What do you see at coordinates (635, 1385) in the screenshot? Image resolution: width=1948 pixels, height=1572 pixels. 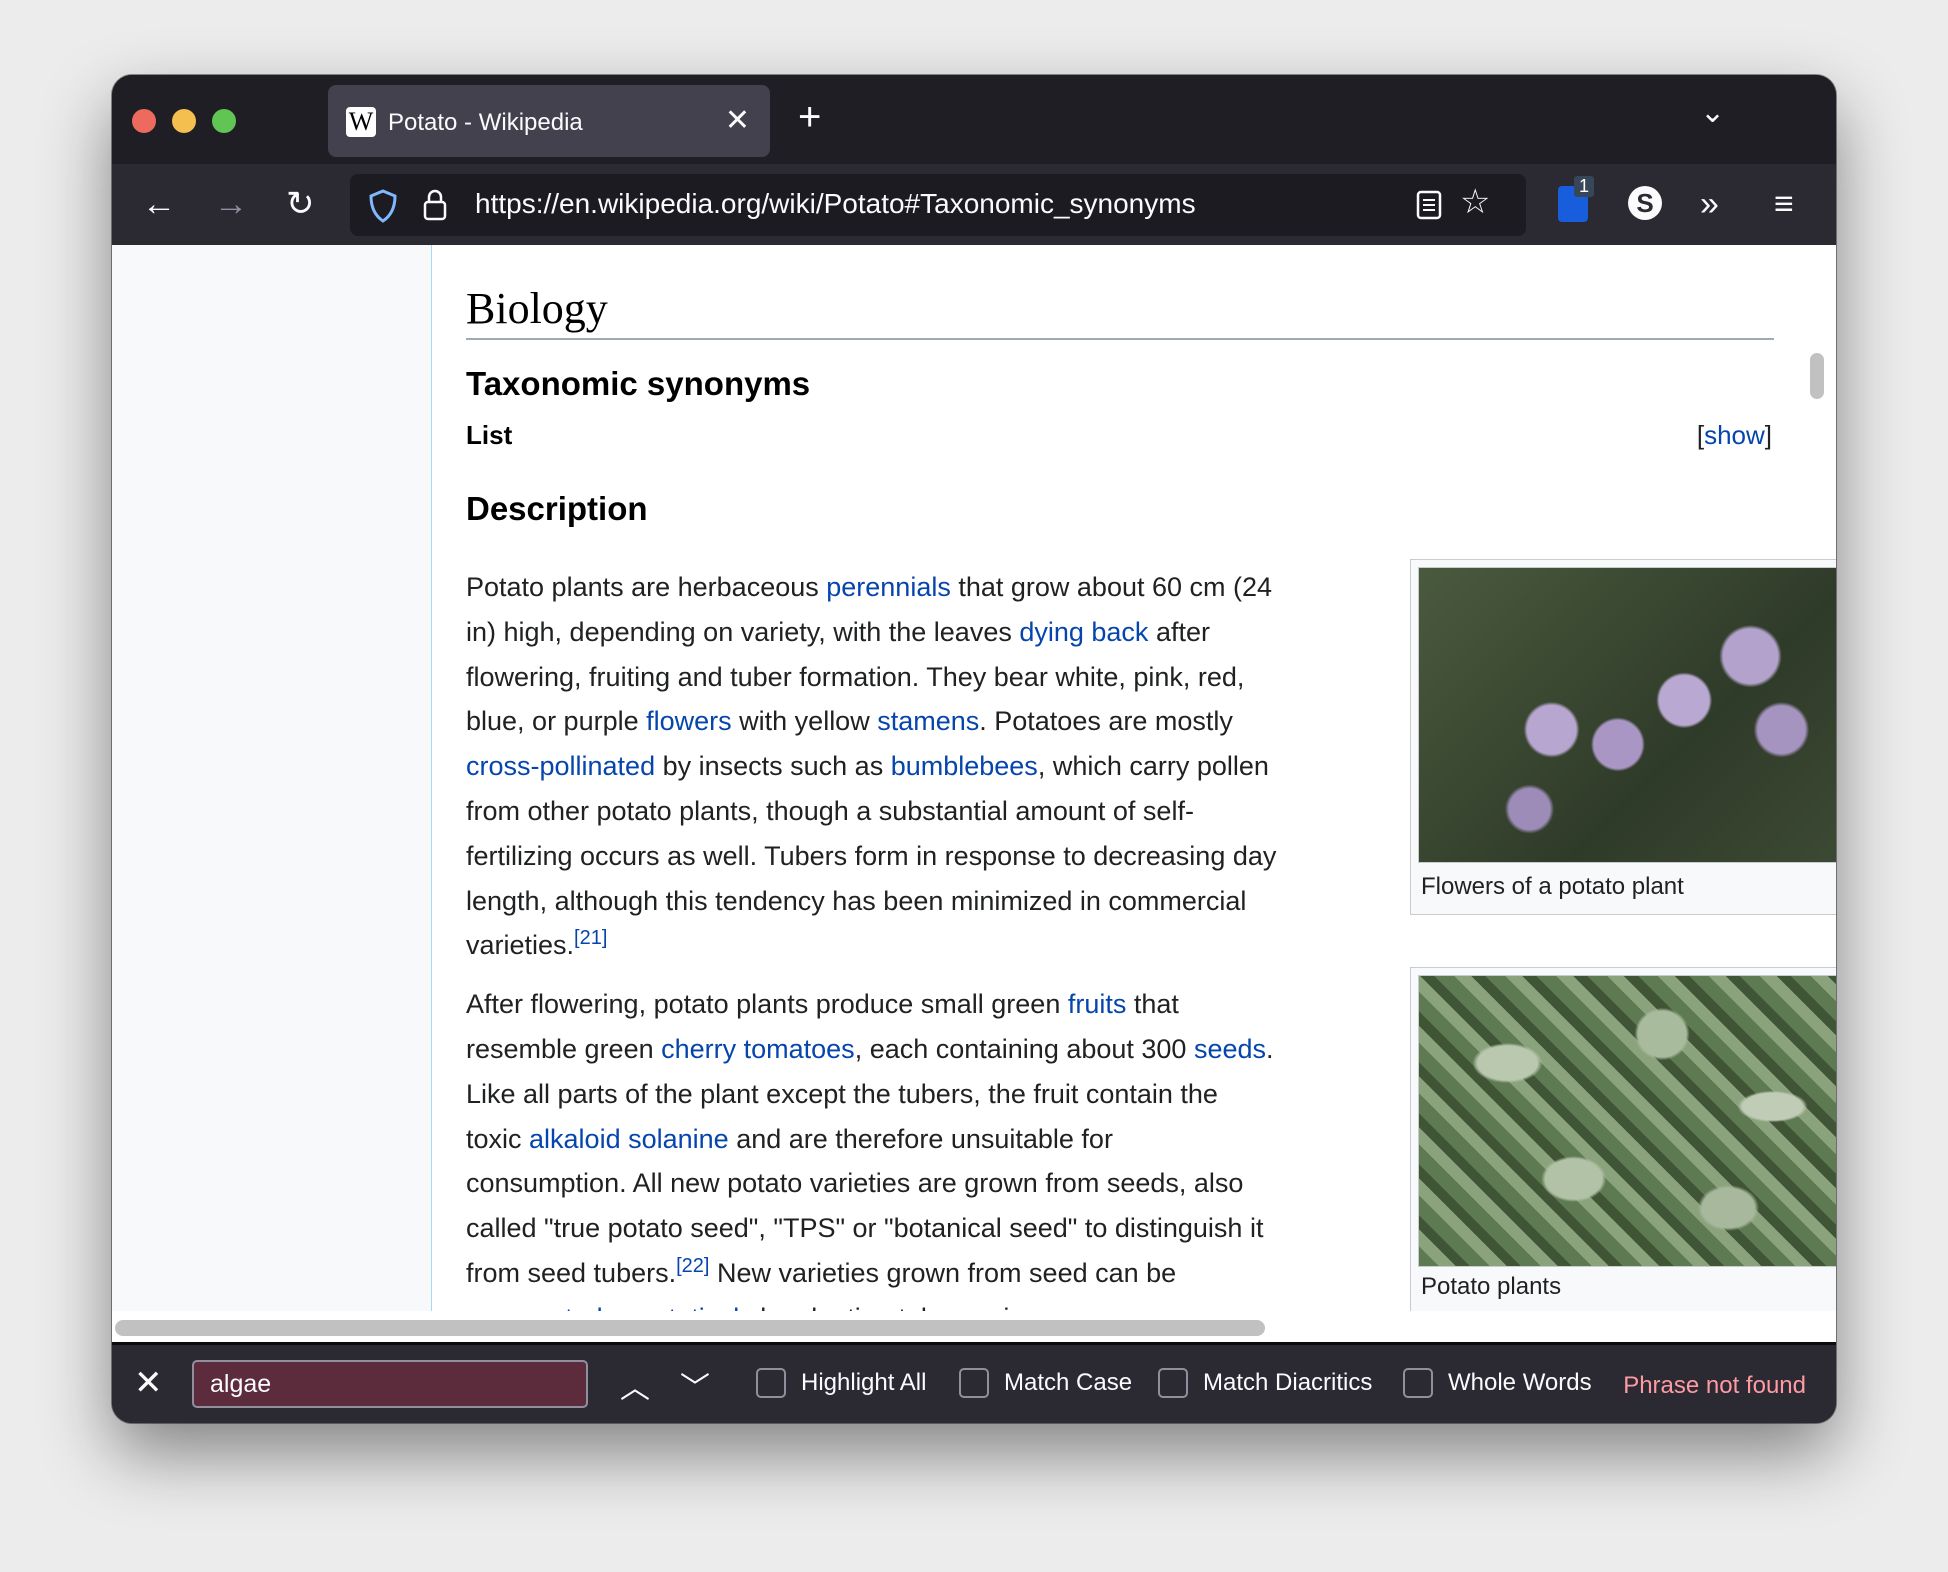 I see `find-previous-chevron-up-icon: ︿` at bounding box center [635, 1385].